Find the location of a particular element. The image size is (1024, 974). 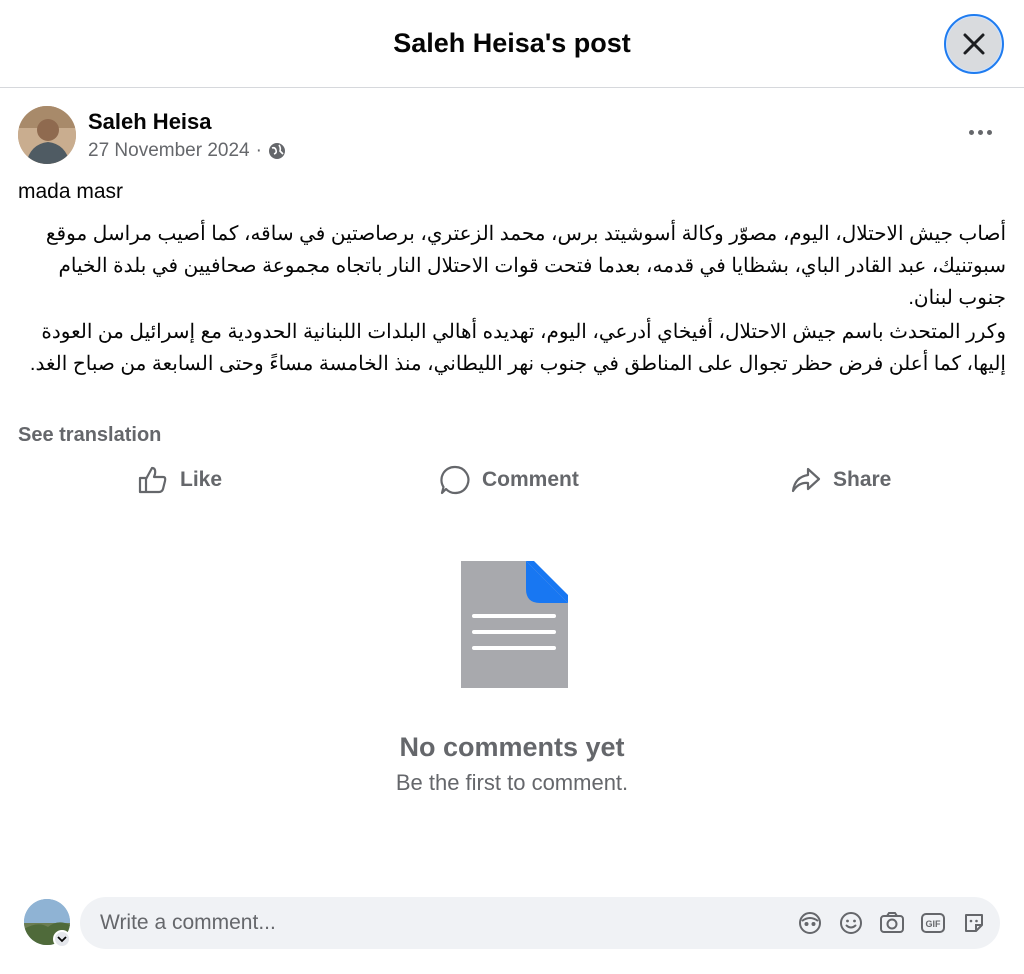

more-options-button is located at coordinates (980, 132).